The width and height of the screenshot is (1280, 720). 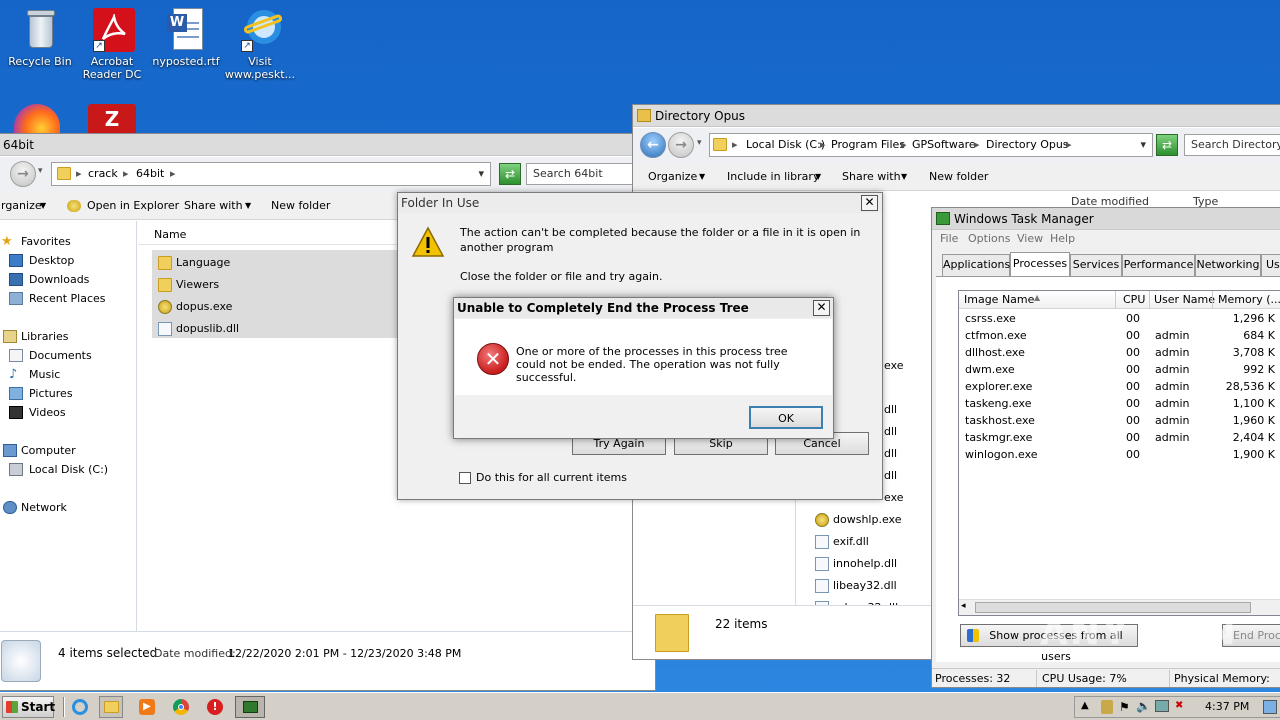 What do you see at coordinates (949, 238) in the screenshot?
I see `menu-file: File` at bounding box center [949, 238].